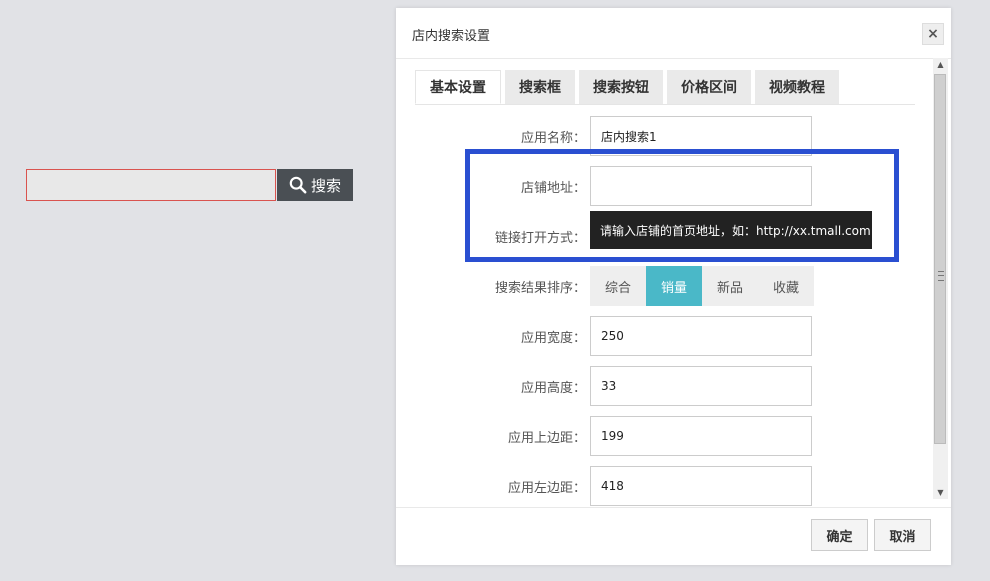 The height and width of the screenshot is (581, 990). I want to click on tab-video-tutorial: 视频教程, so click(797, 87).